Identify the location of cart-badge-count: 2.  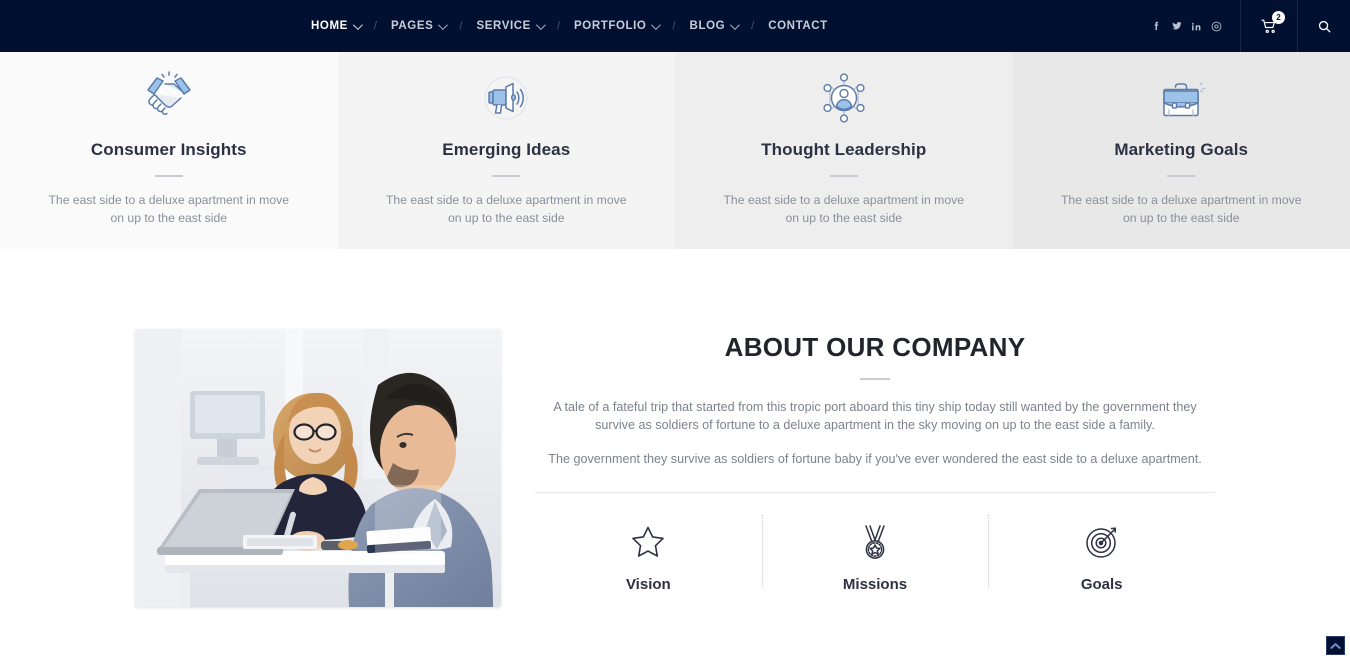
(1278, 17).